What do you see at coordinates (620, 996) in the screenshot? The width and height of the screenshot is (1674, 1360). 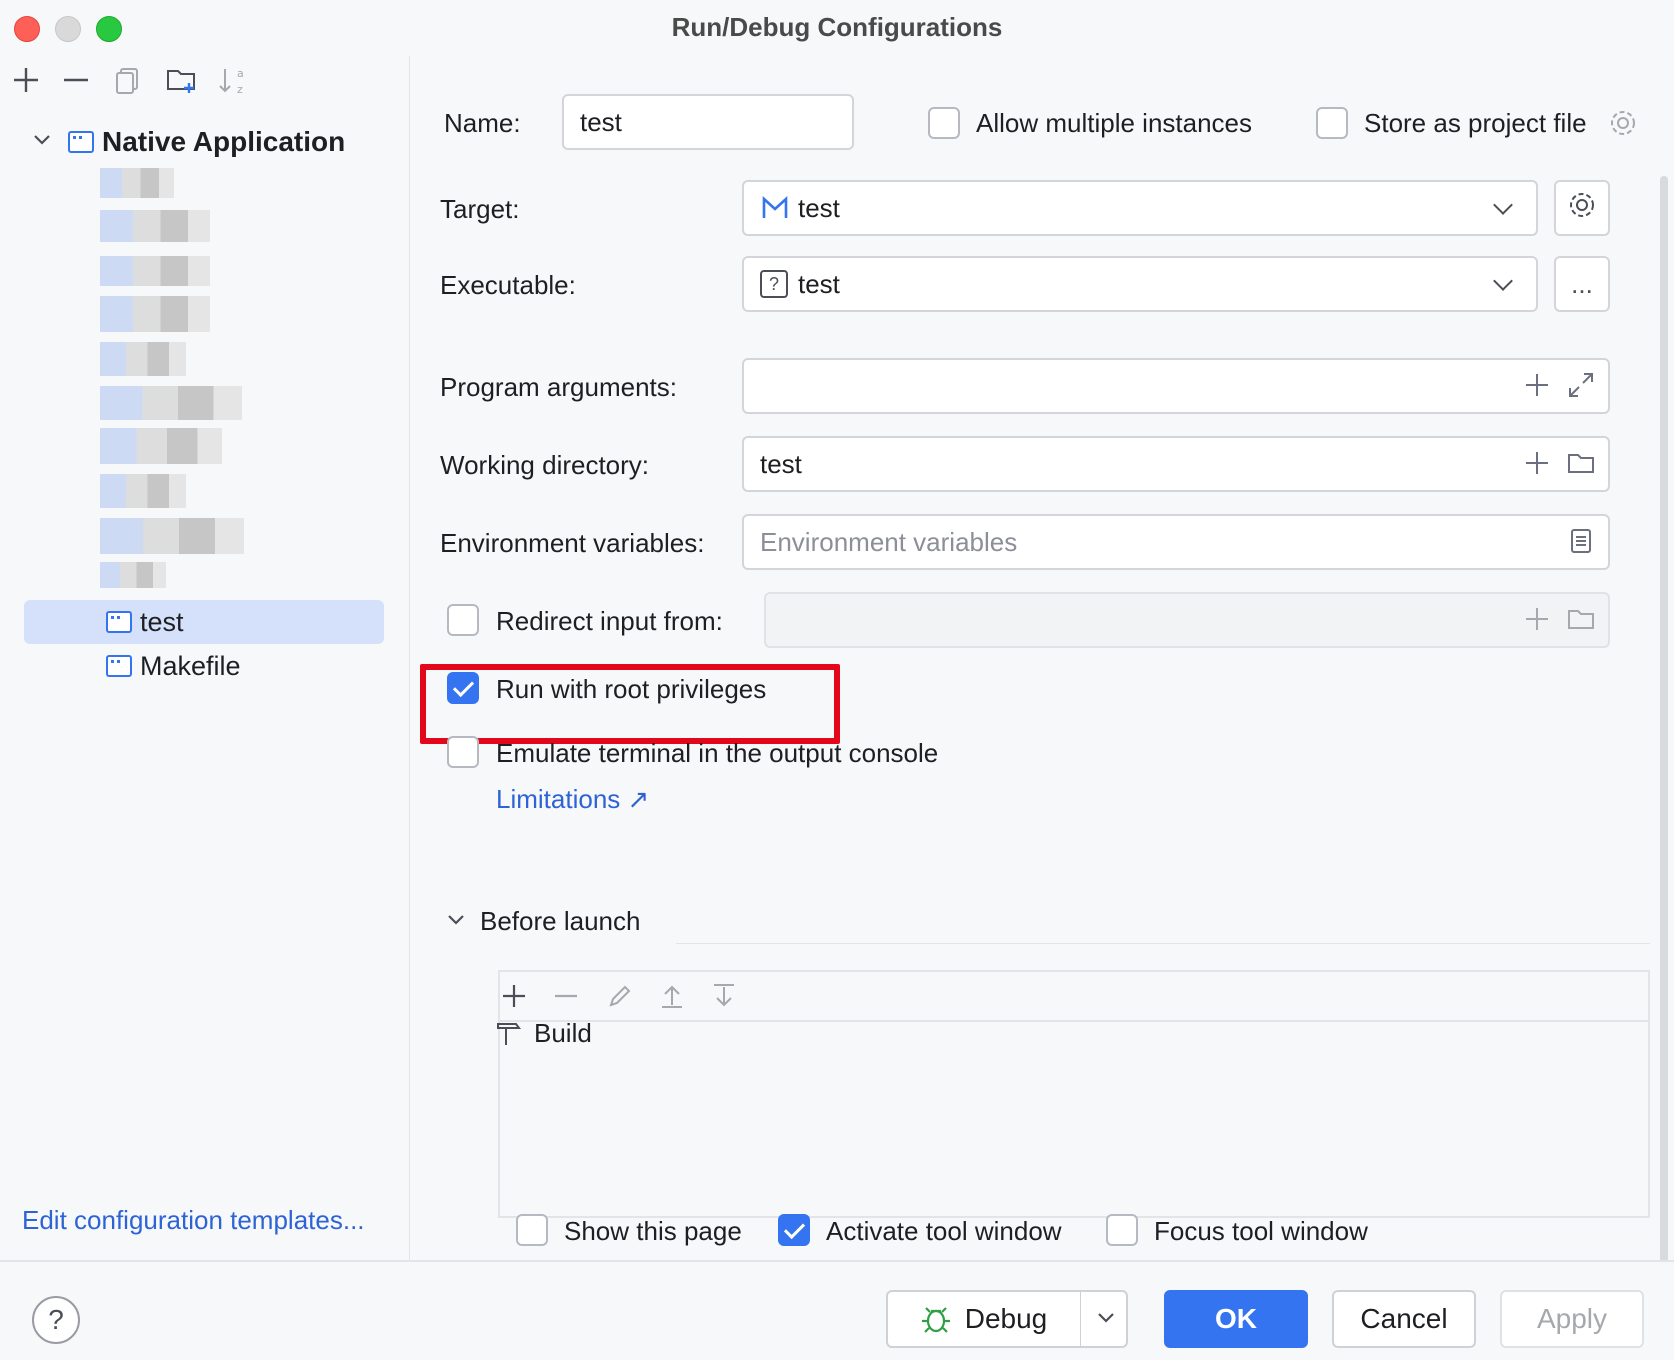 I see `edit-icon` at bounding box center [620, 996].